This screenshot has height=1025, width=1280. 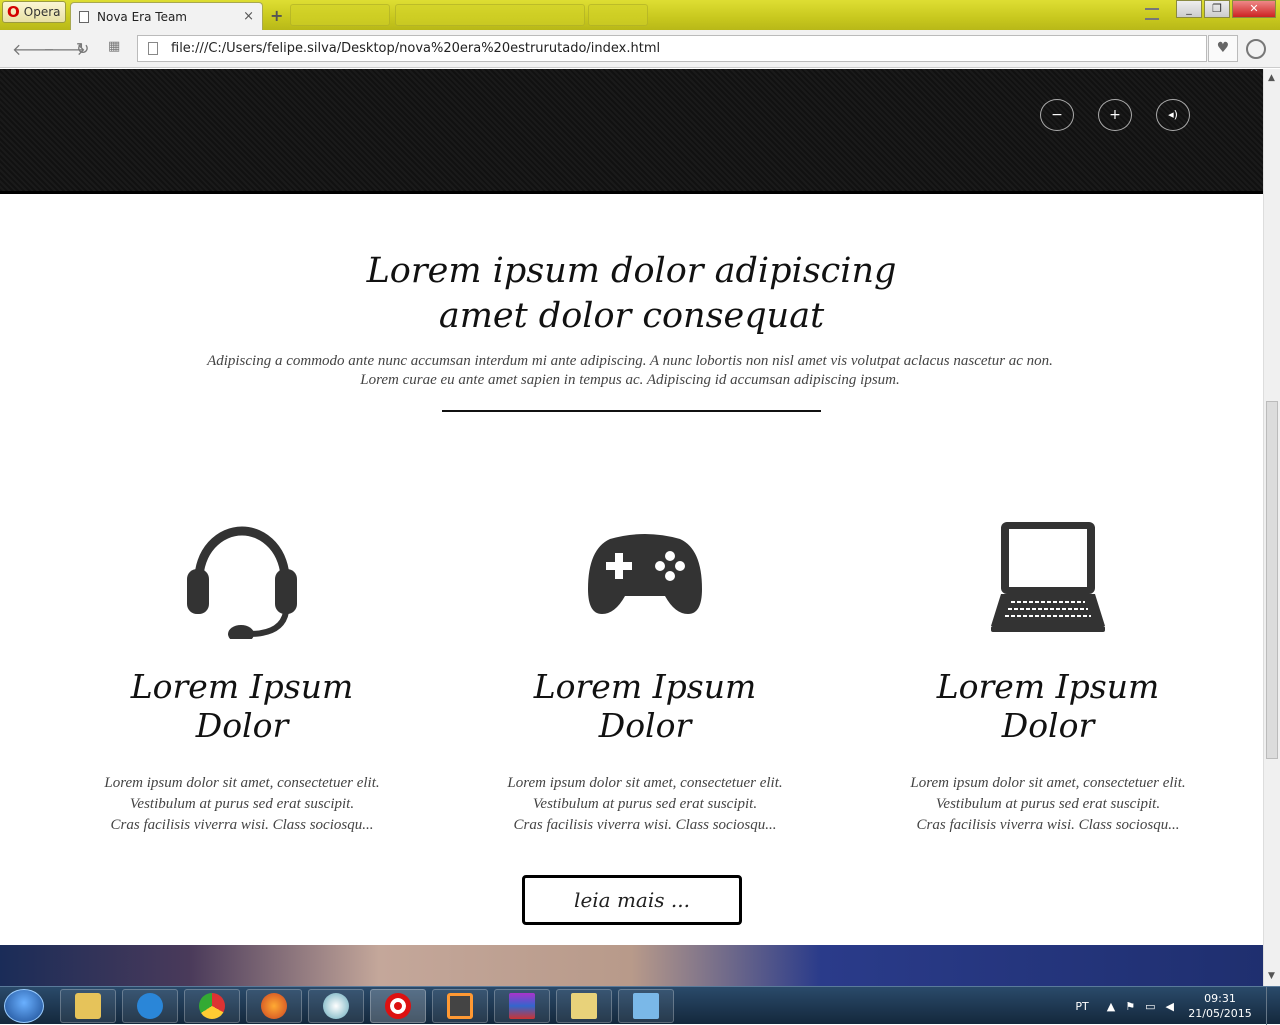 I want to click on opera-logo-icon: O, so click(x=13, y=12).